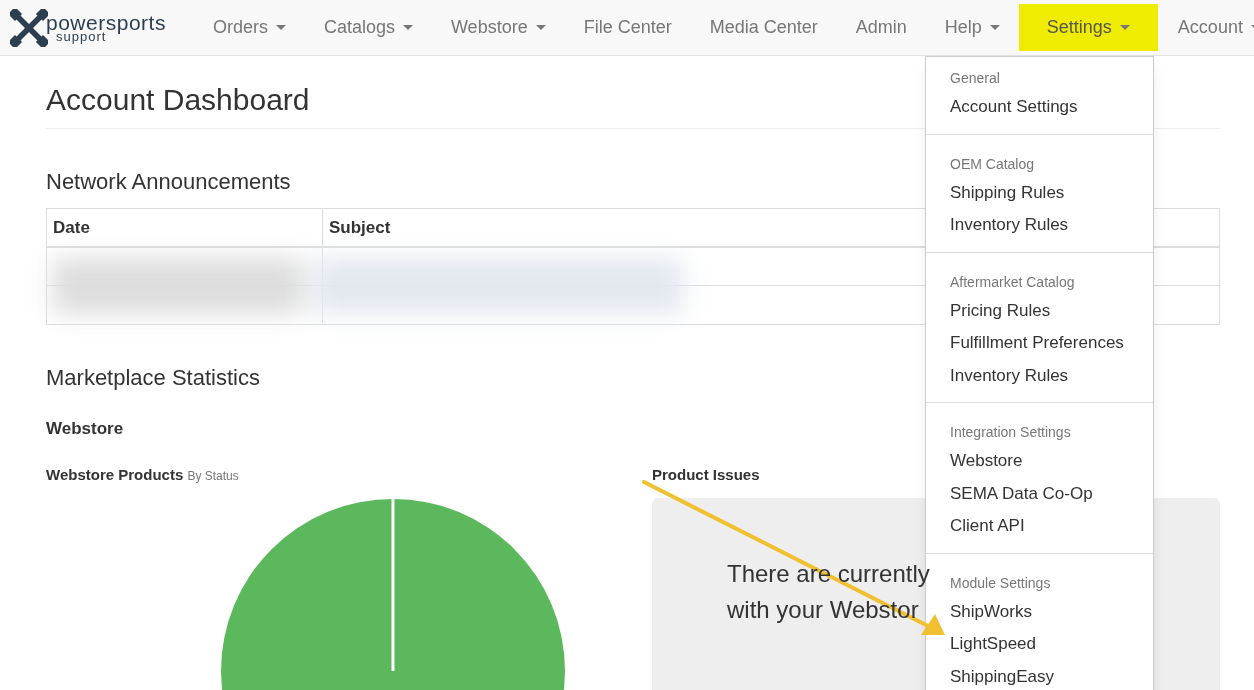 The width and height of the screenshot is (1254, 690). Describe the element at coordinates (1039, 192) in the screenshot. I see `menu-item: Shipping Rules` at that location.